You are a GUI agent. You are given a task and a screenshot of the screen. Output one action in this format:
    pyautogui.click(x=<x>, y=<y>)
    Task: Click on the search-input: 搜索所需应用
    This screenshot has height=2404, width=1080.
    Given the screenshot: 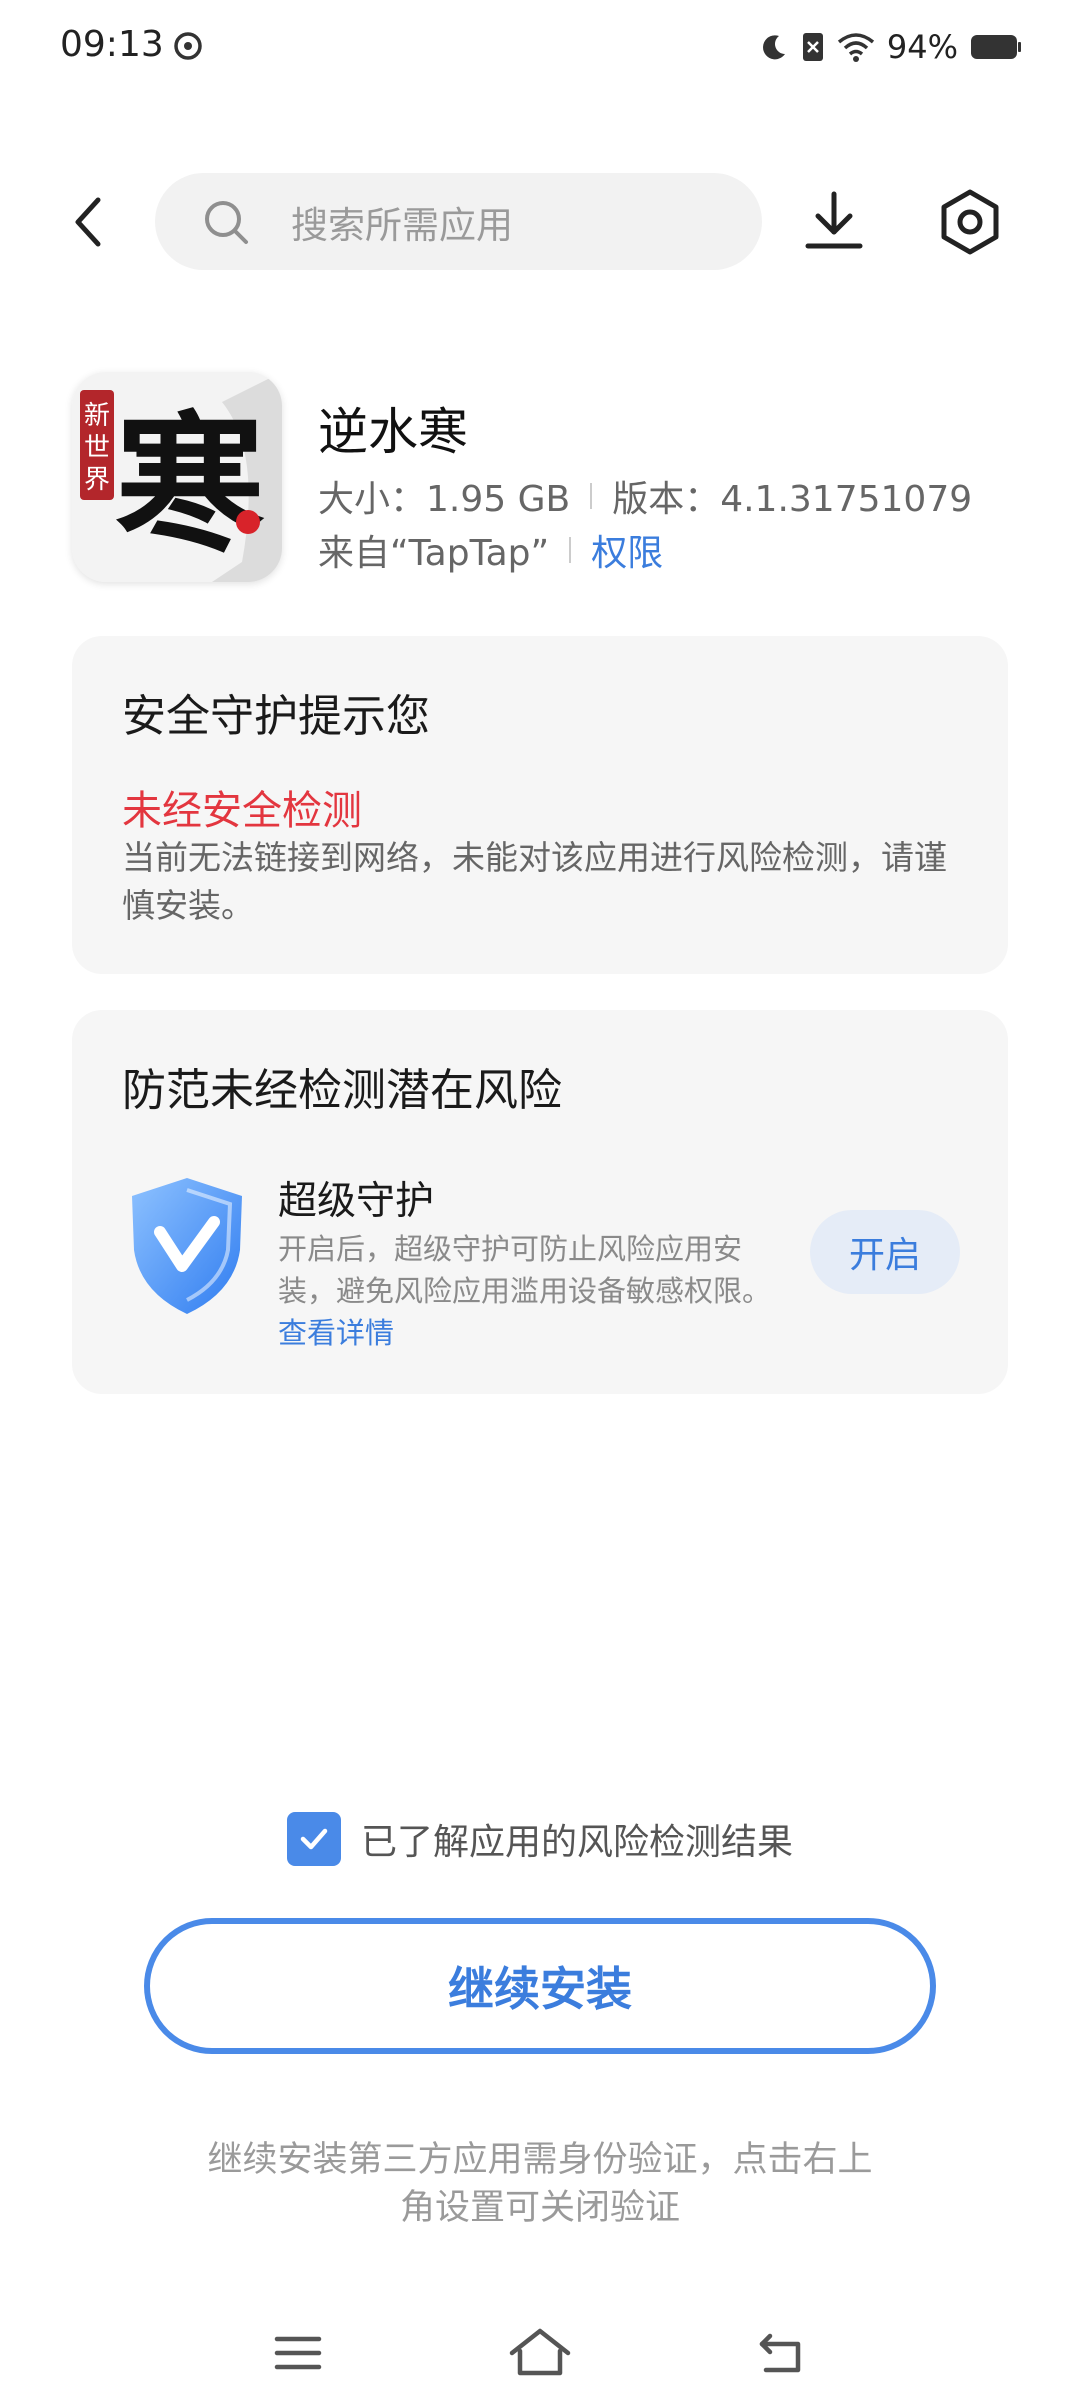 What is the action you would take?
    pyautogui.click(x=458, y=221)
    